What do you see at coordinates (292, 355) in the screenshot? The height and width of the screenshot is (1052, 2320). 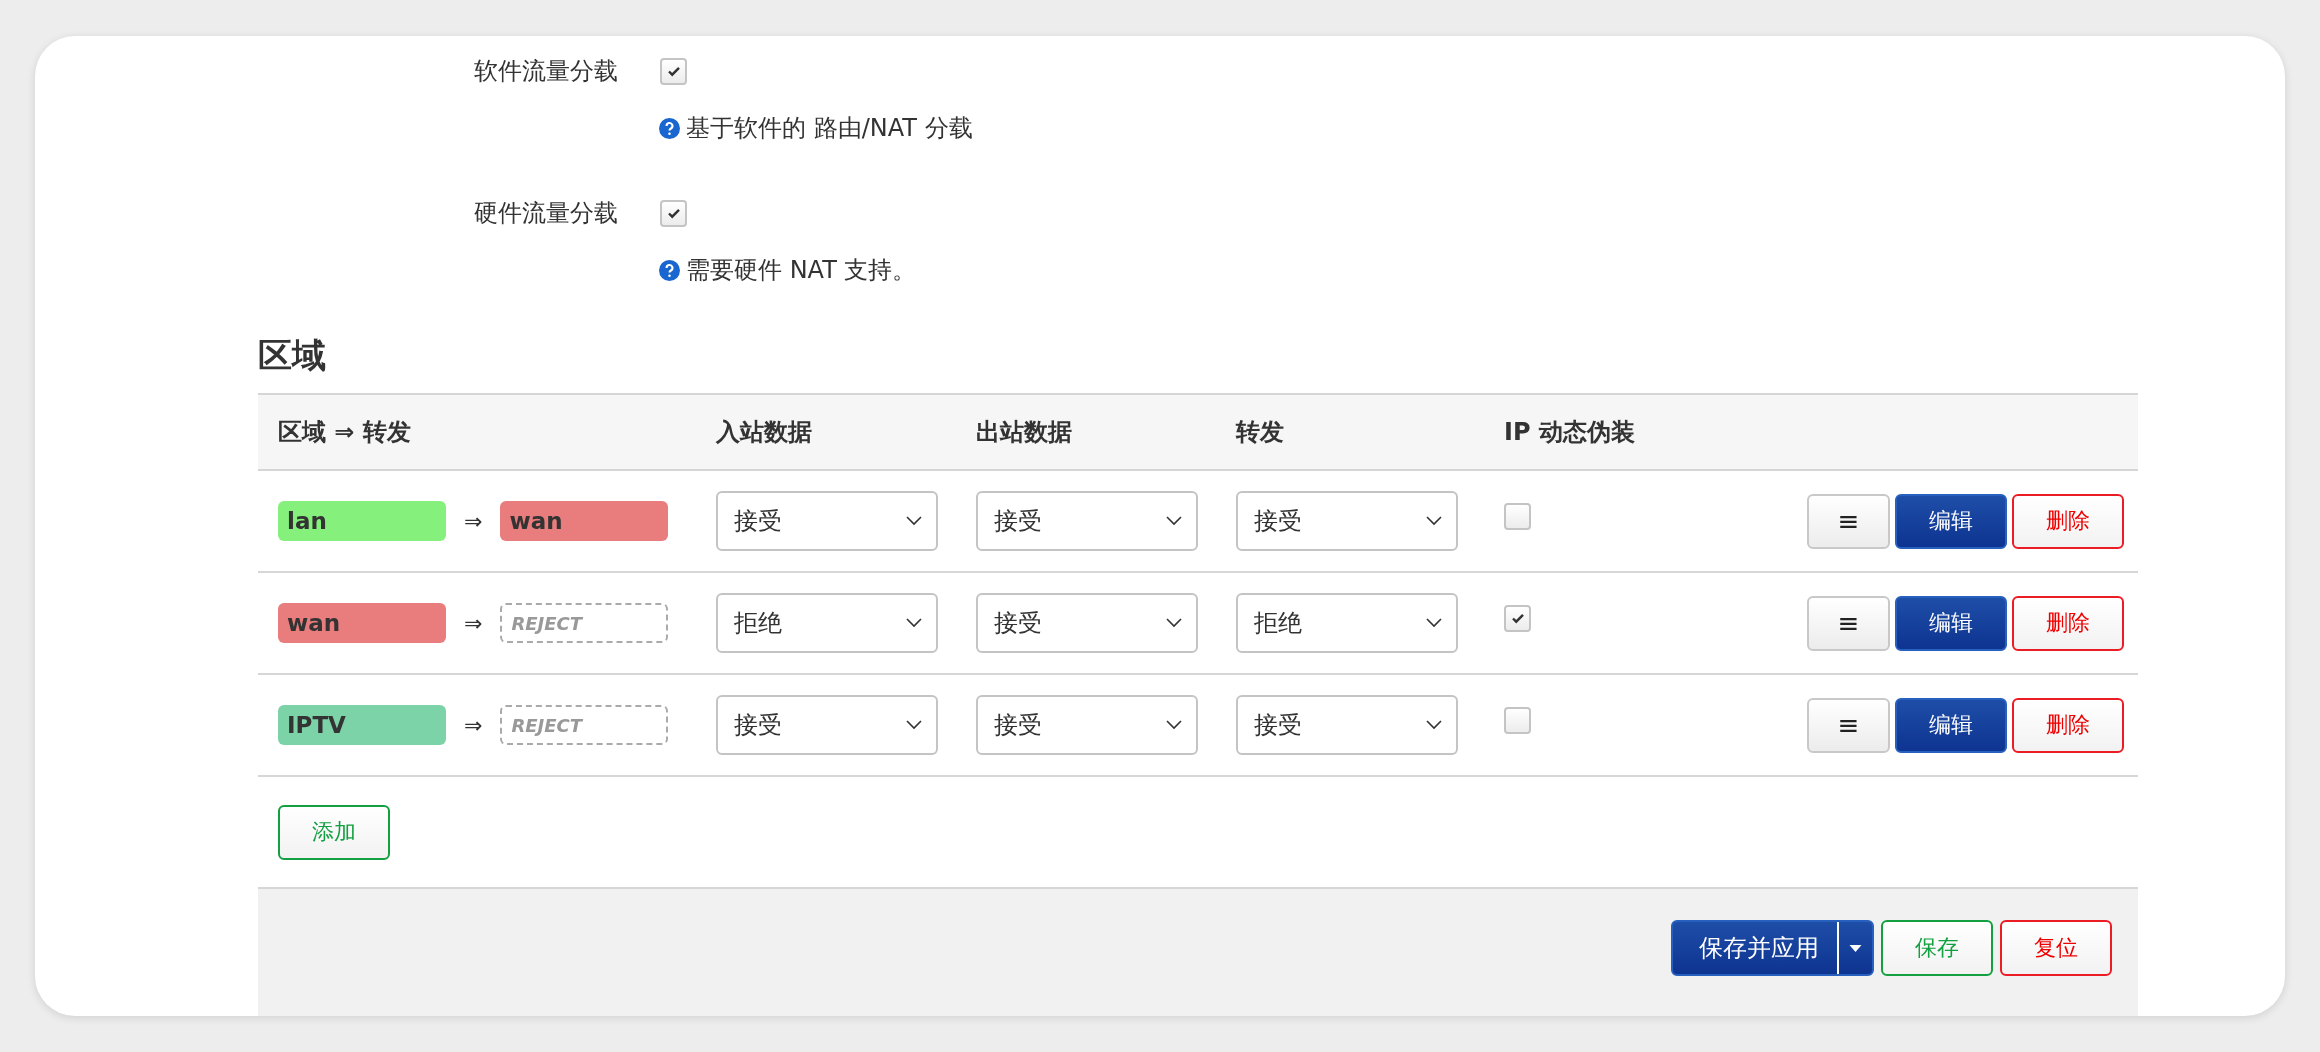 I see `section-heading: 区域` at bounding box center [292, 355].